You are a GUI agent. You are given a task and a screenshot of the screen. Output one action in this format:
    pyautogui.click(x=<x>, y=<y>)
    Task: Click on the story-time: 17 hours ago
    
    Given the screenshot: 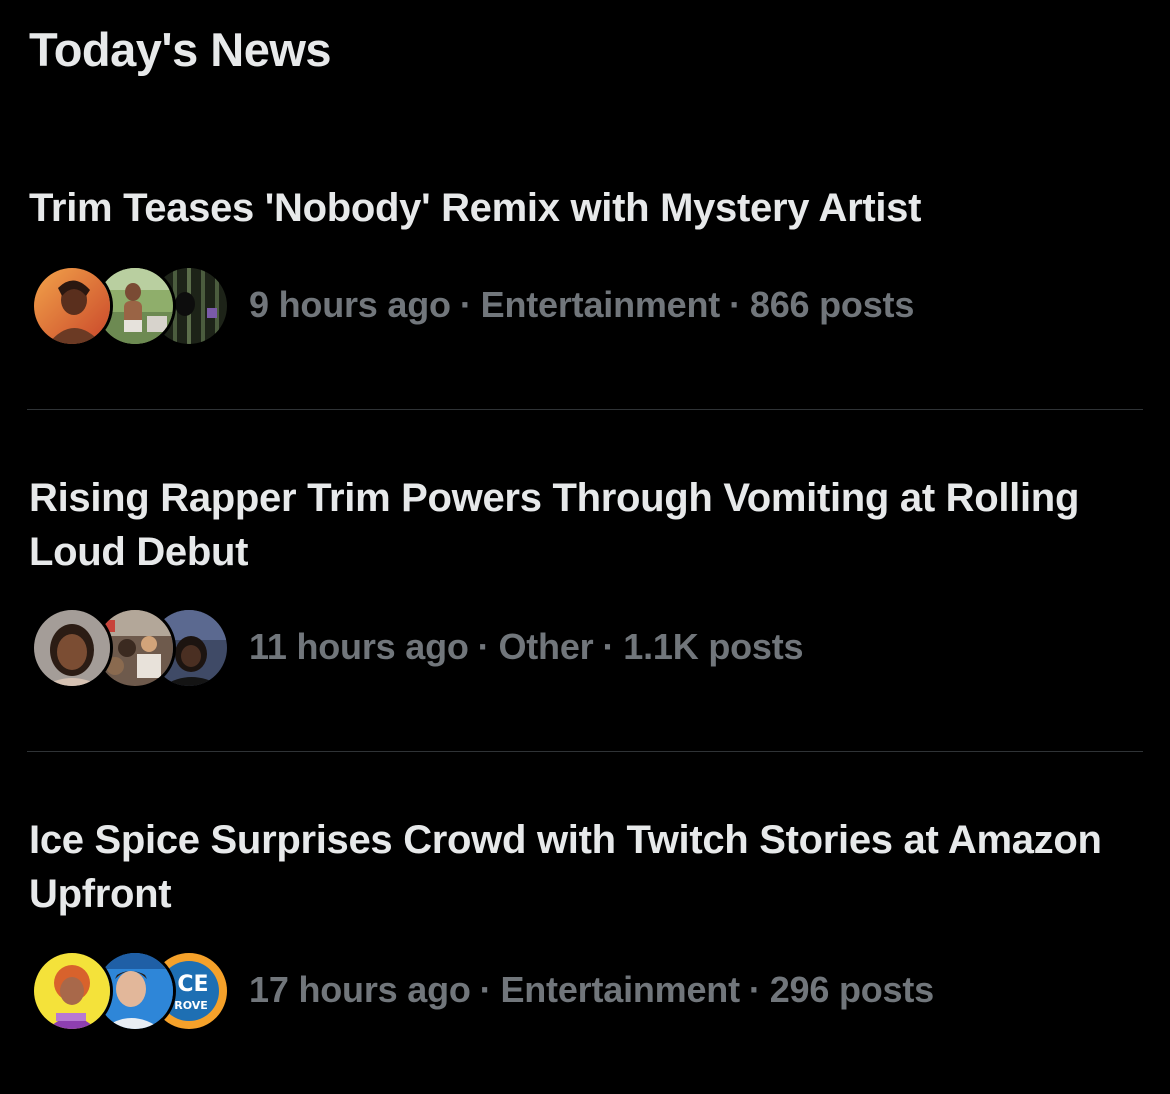 What is the action you would take?
    pyautogui.click(x=360, y=989)
    